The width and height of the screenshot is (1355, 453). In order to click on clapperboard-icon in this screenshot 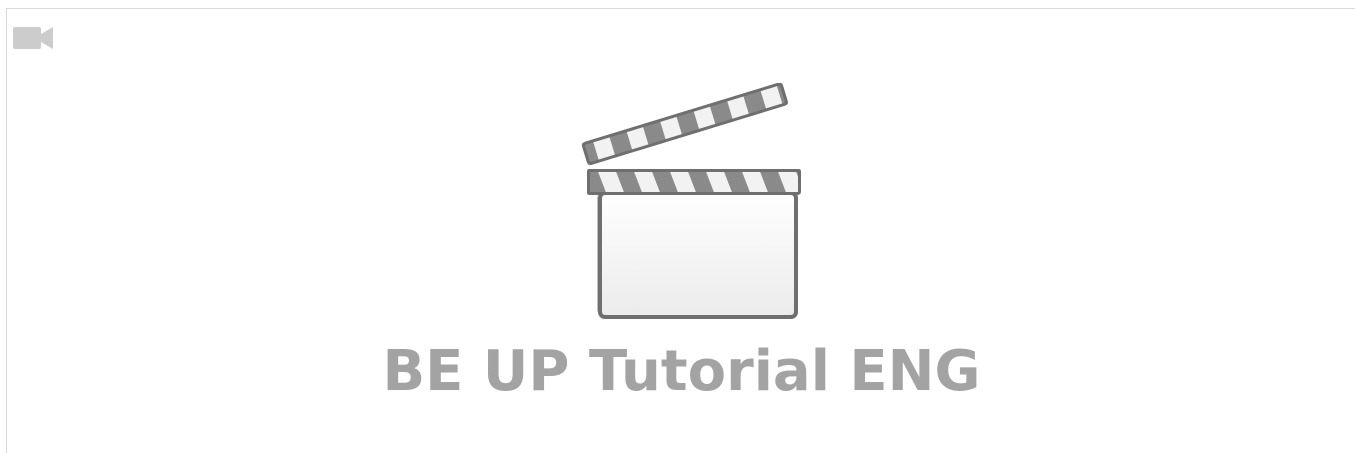, I will do `click(691, 201)`.